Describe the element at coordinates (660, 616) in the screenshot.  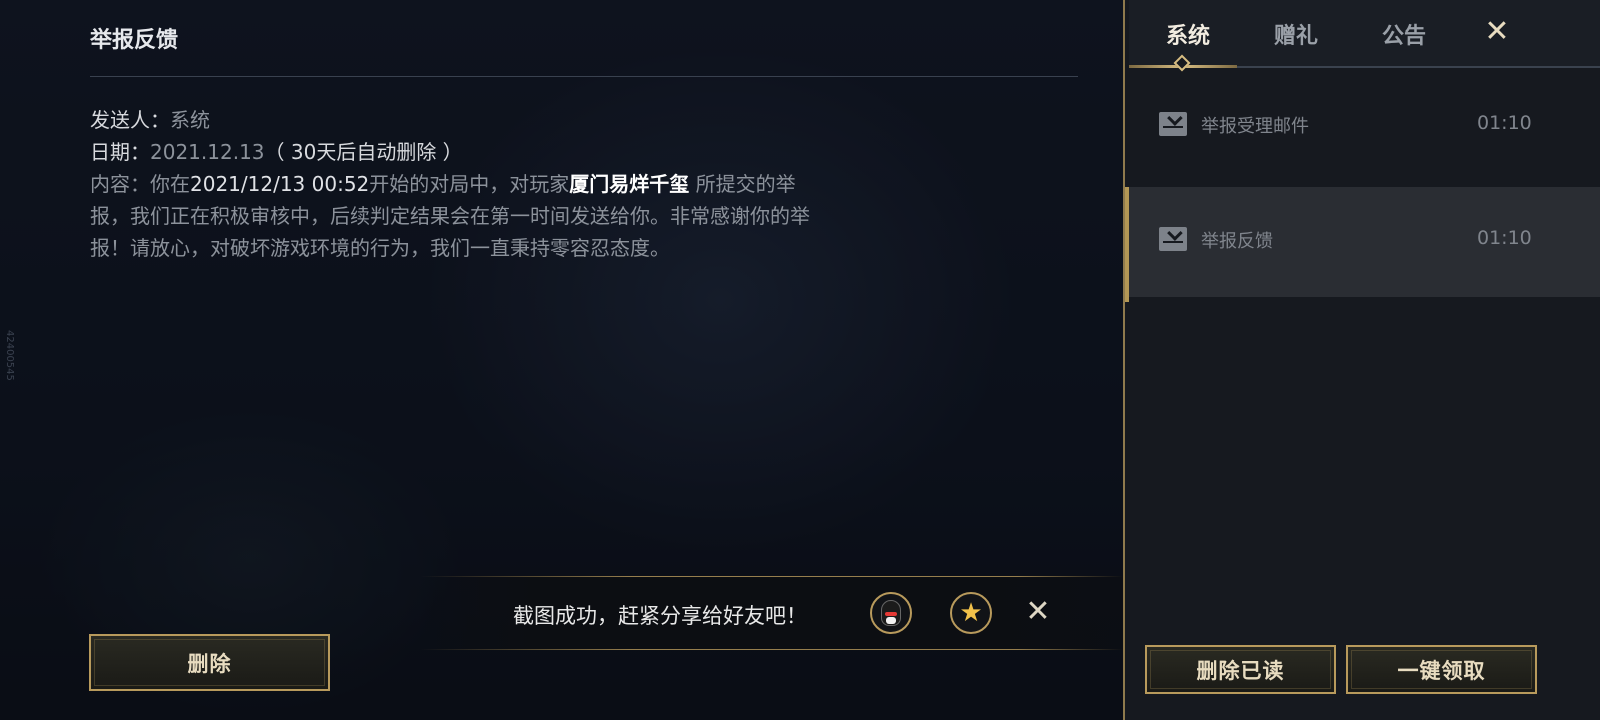
I see `toast-message: 截图成功，赶紧分享给好友吧！` at that location.